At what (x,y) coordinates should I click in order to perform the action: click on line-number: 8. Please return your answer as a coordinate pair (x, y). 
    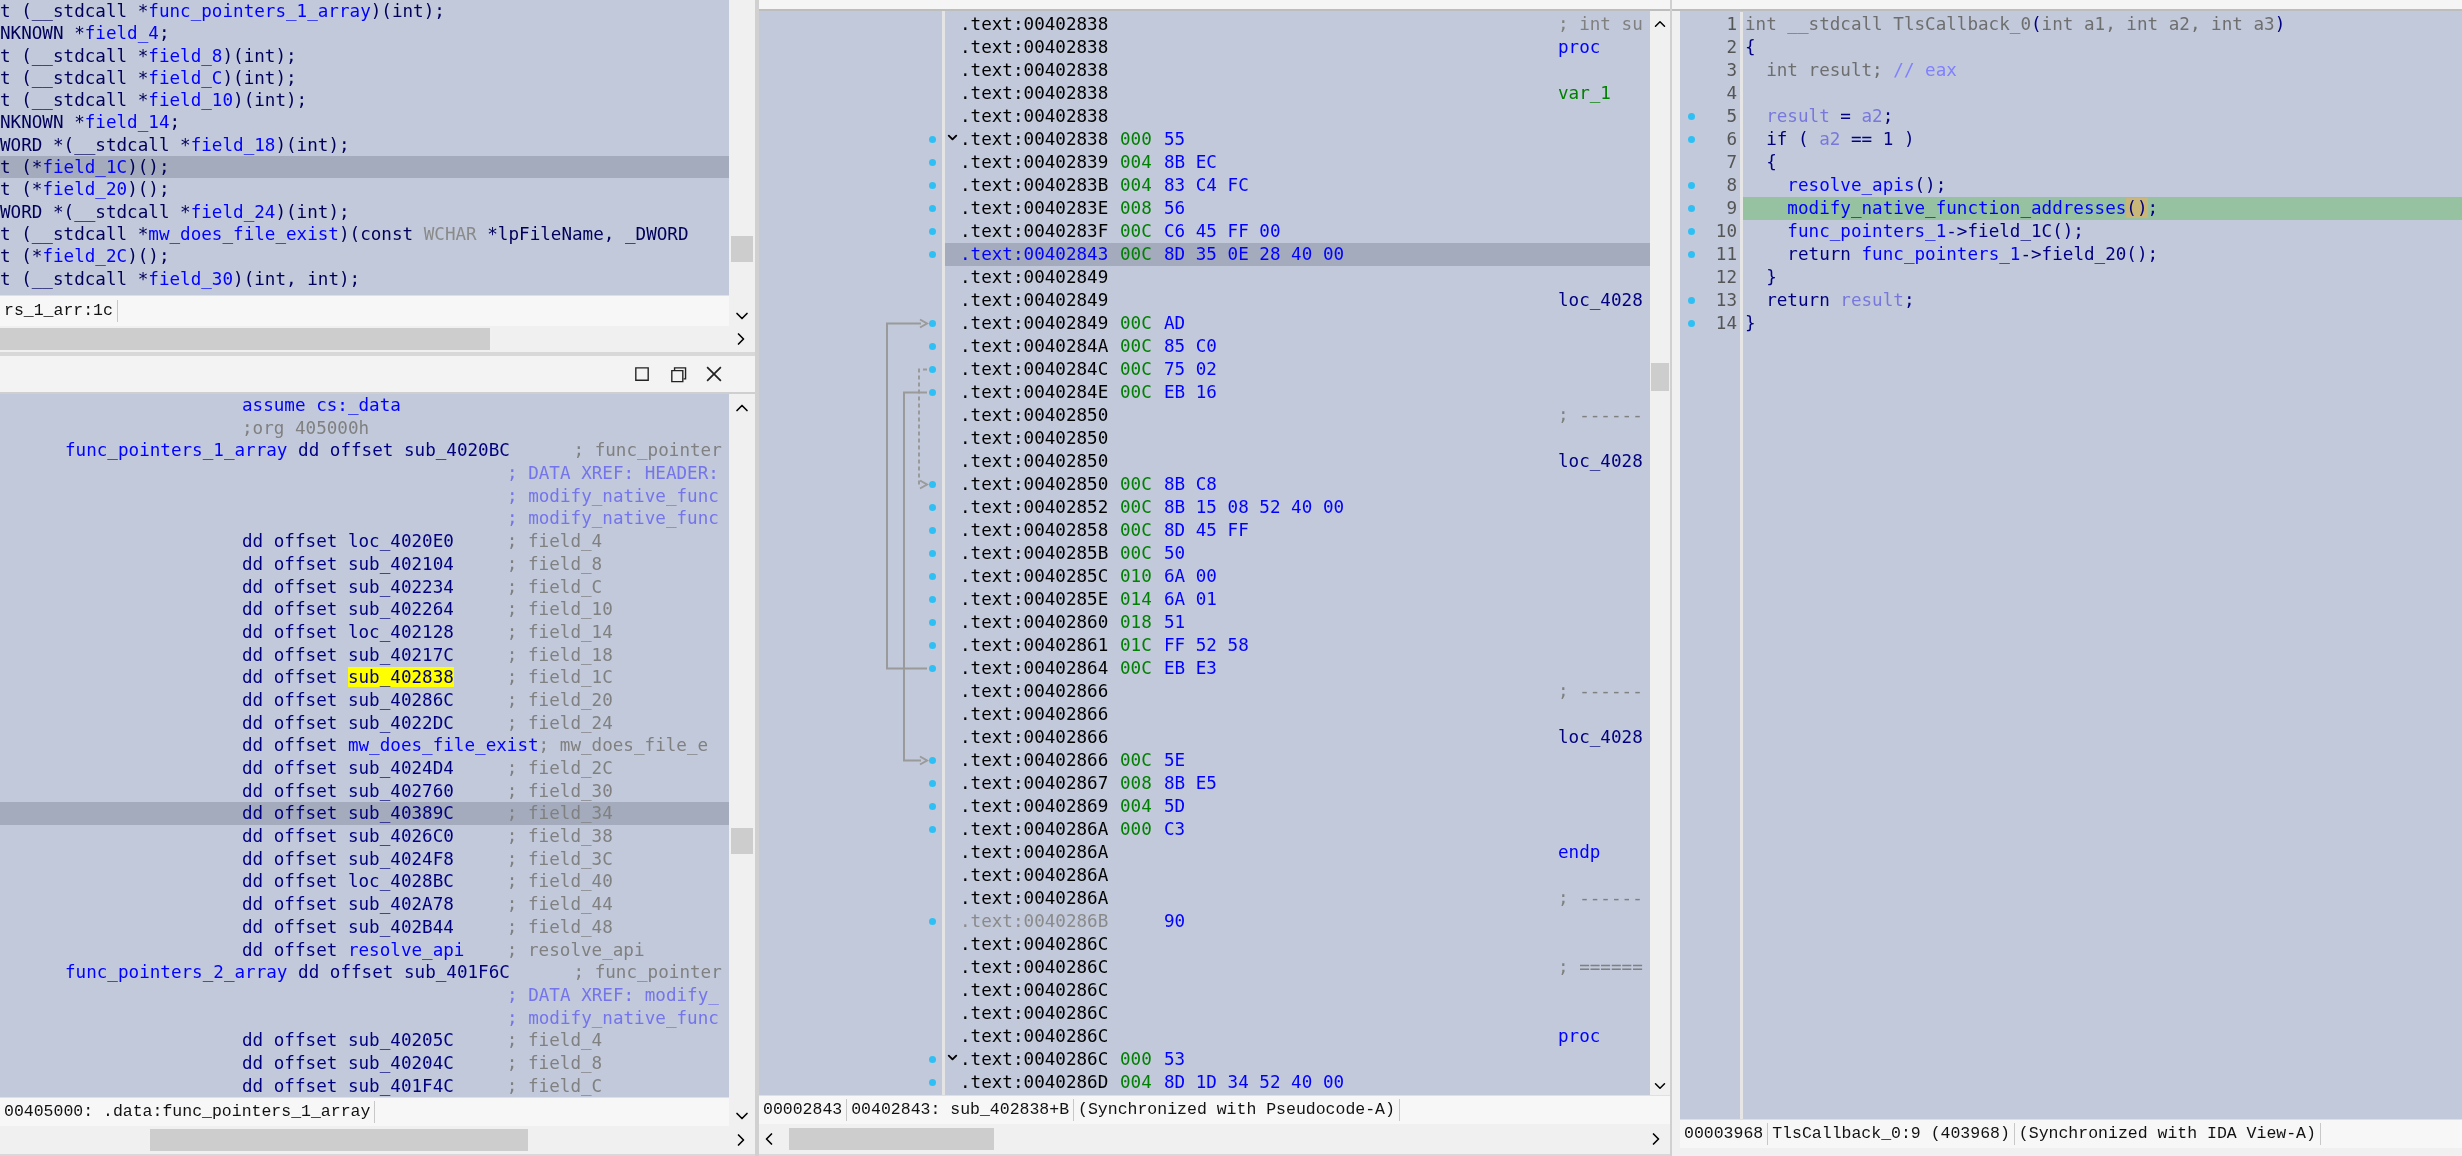
    Looking at the image, I should click on (1731, 185).